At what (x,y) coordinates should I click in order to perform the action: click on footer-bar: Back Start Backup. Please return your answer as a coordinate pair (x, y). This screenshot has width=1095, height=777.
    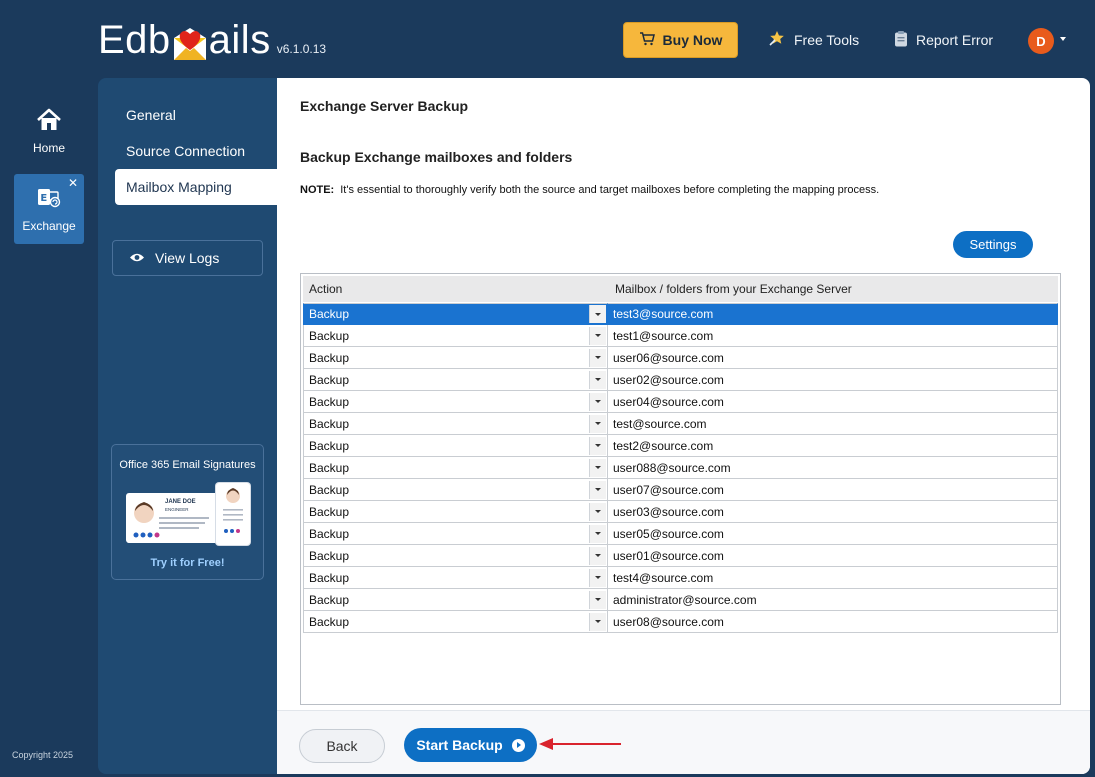
    Looking at the image, I should click on (683, 742).